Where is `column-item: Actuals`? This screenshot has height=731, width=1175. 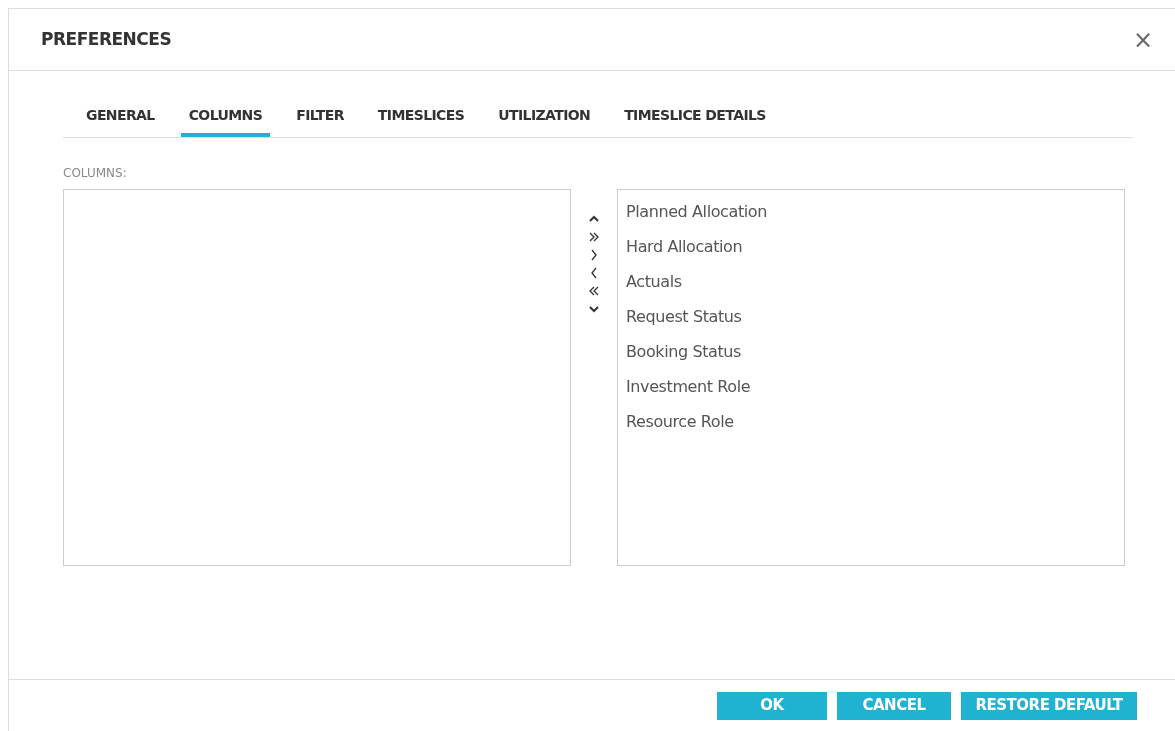
column-item: Actuals is located at coordinates (871, 281).